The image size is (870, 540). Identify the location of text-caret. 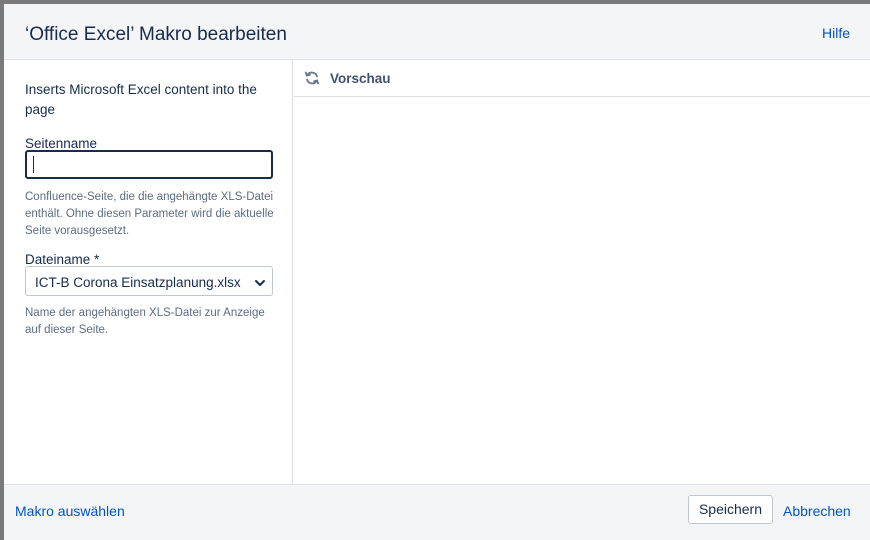
(33, 164).